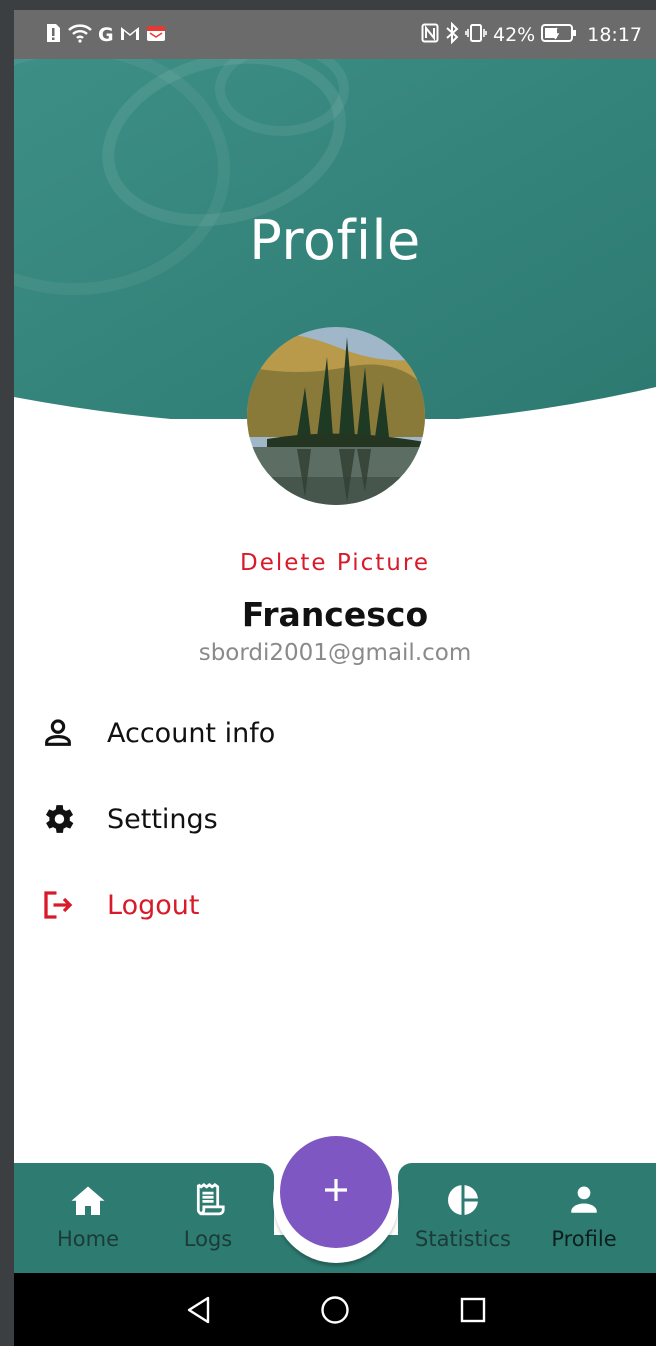  What do you see at coordinates (614, 35) in the screenshot?
I see `clock: 18:17` at bounding box center [614, 35].